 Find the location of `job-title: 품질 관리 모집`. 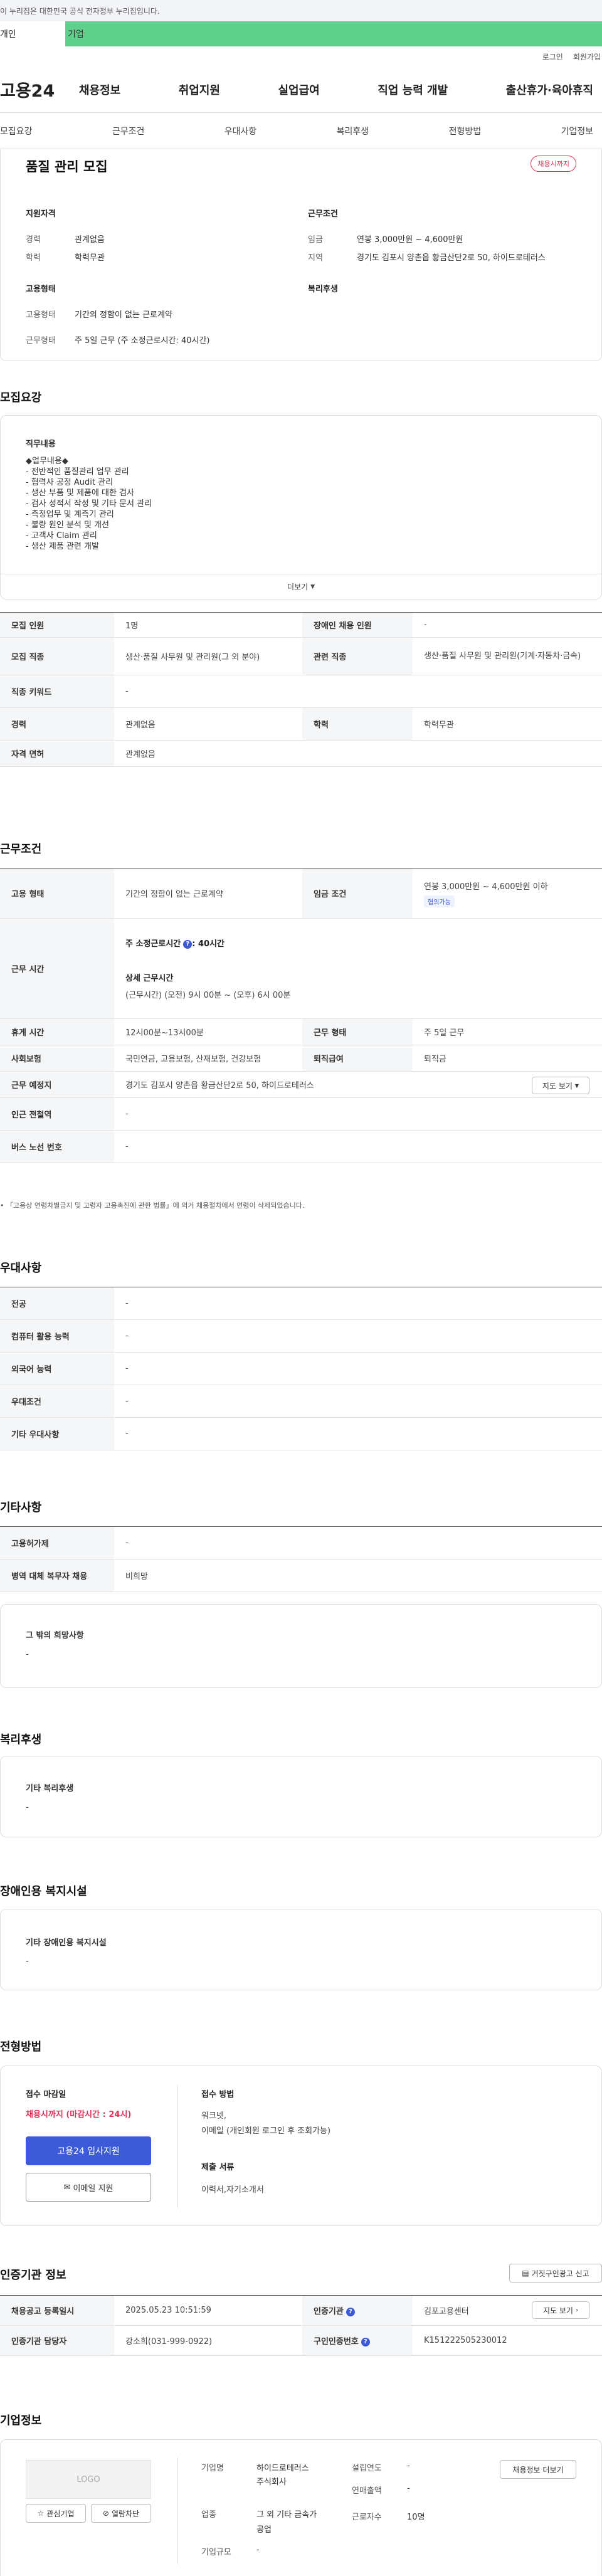

job-title: 품질 관리 모집 is located at coordinates (67, 166).